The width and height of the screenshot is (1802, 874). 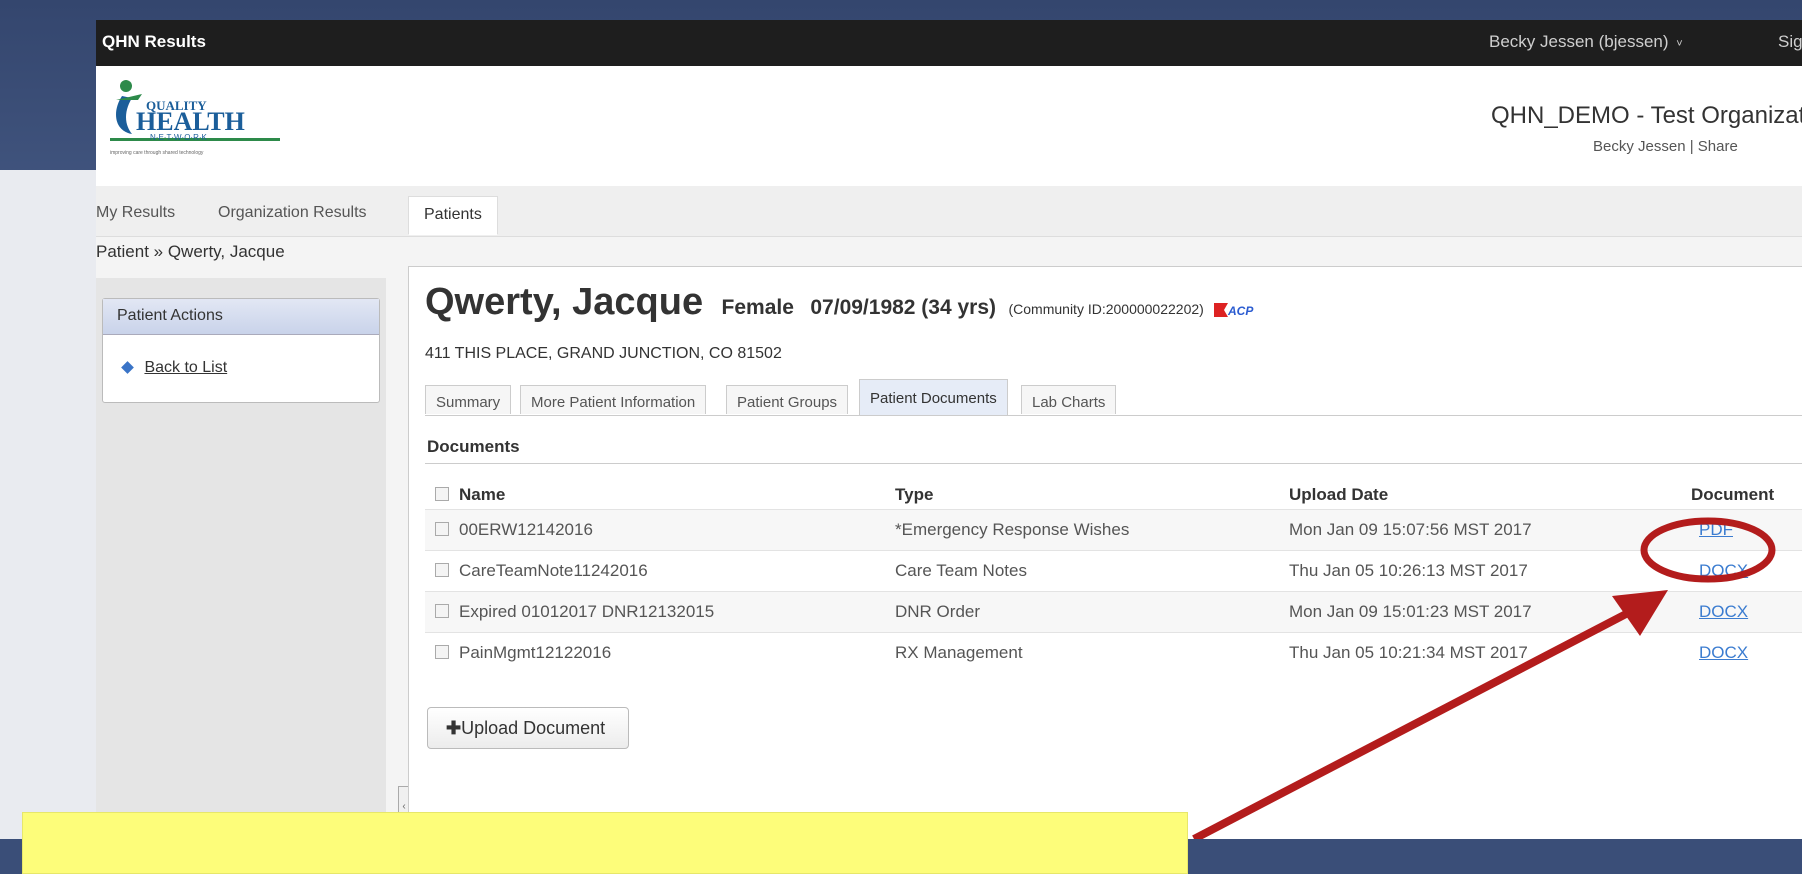 I want to click on patient-community-id: (Community ID:200000022202), so click(x=1106, y=309).